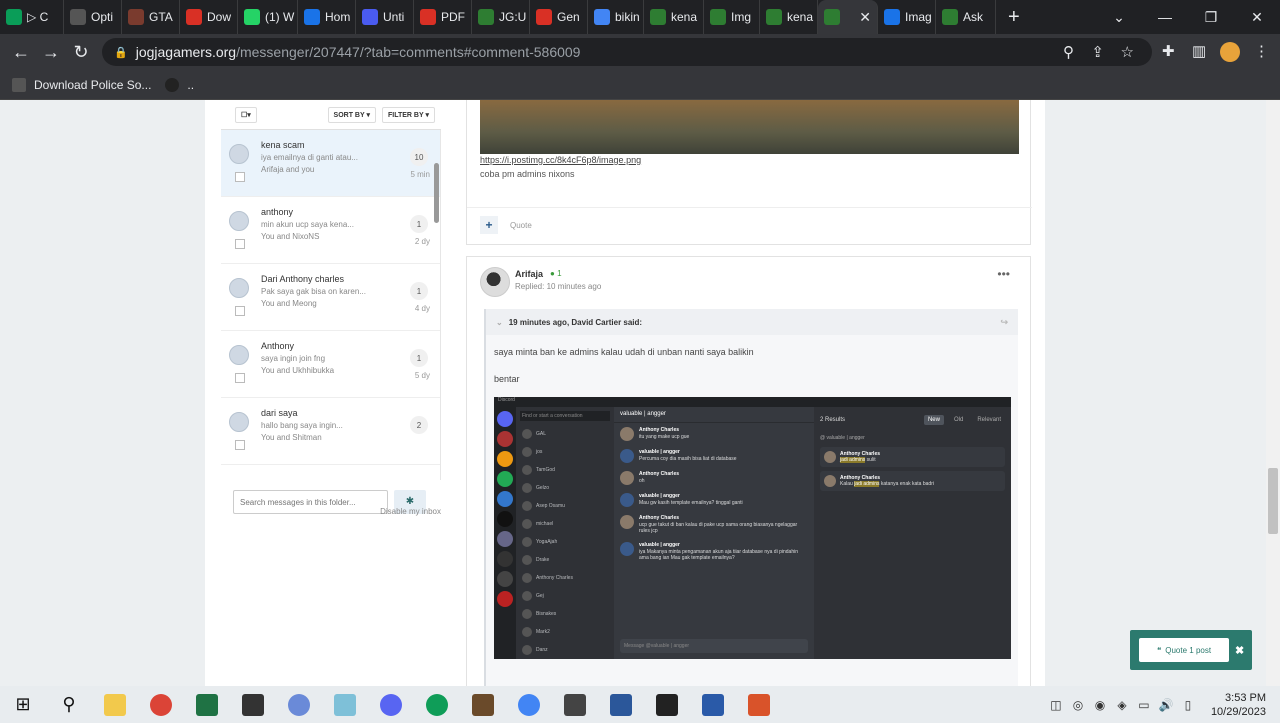 This screenshot has width=1280, height=723. I want to click on browser-tab: Dow, so click(209, 17).